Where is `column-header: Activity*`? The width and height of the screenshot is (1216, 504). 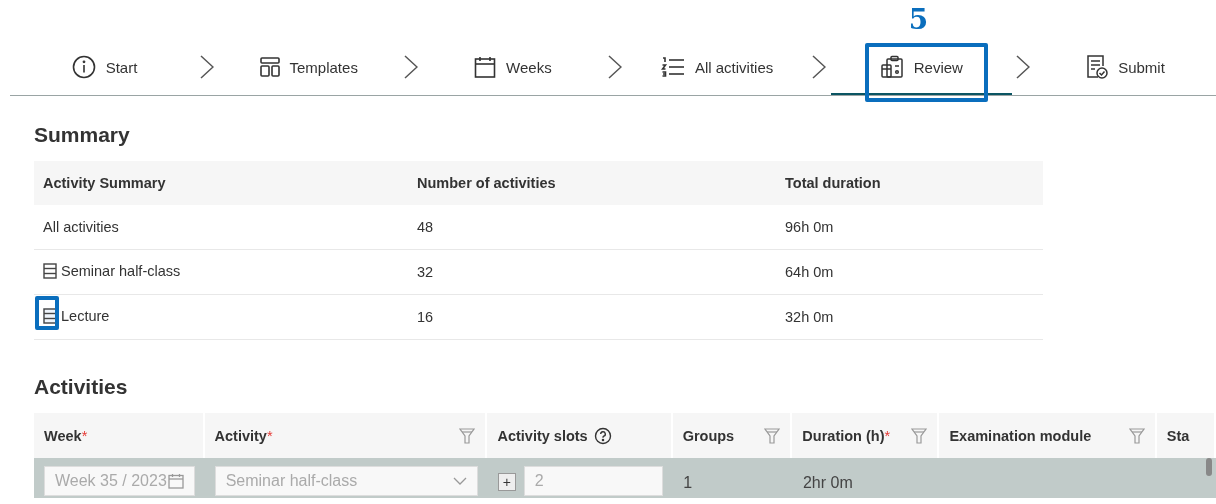 column-header: Activity* is located at coordinates (346, 435).